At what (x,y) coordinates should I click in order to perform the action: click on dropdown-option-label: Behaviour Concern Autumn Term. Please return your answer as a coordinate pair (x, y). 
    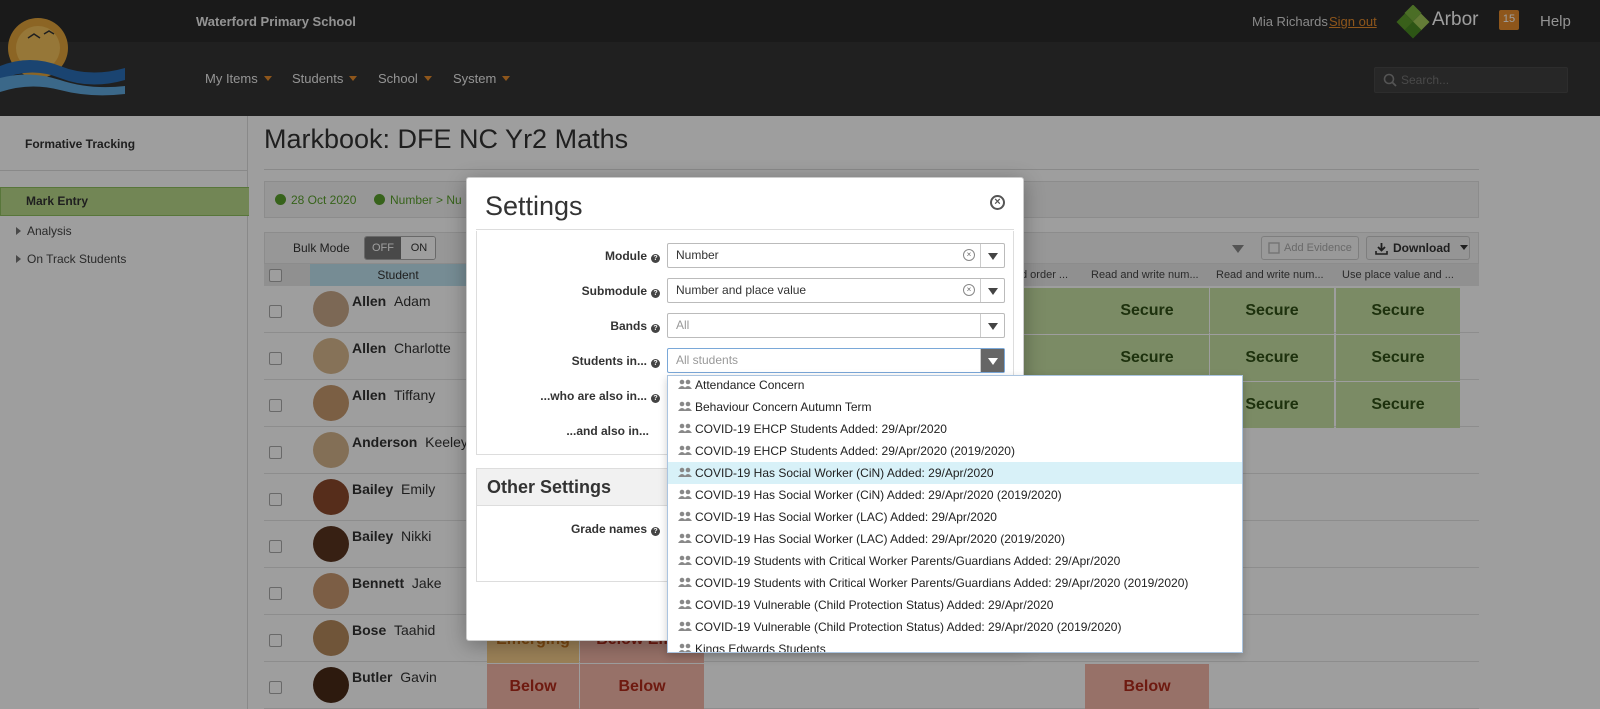
    Looking at the image, I should click on (783, 407).